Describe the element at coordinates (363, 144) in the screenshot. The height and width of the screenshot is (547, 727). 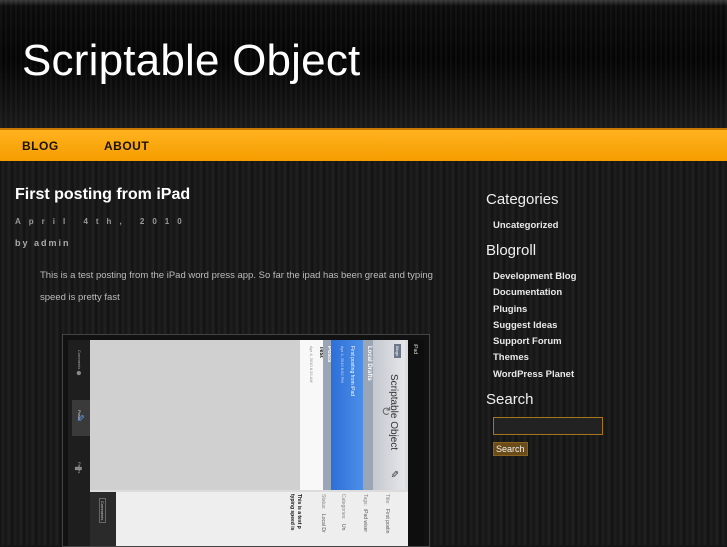
I see `main-nav: BLOG ABOUT` at that location.